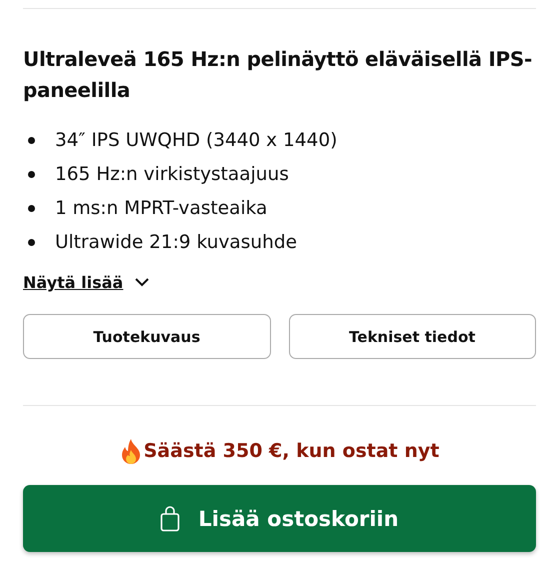  I want to click on feature-text: 165 Hz:n virkistystaajuus, so click(172, 175).